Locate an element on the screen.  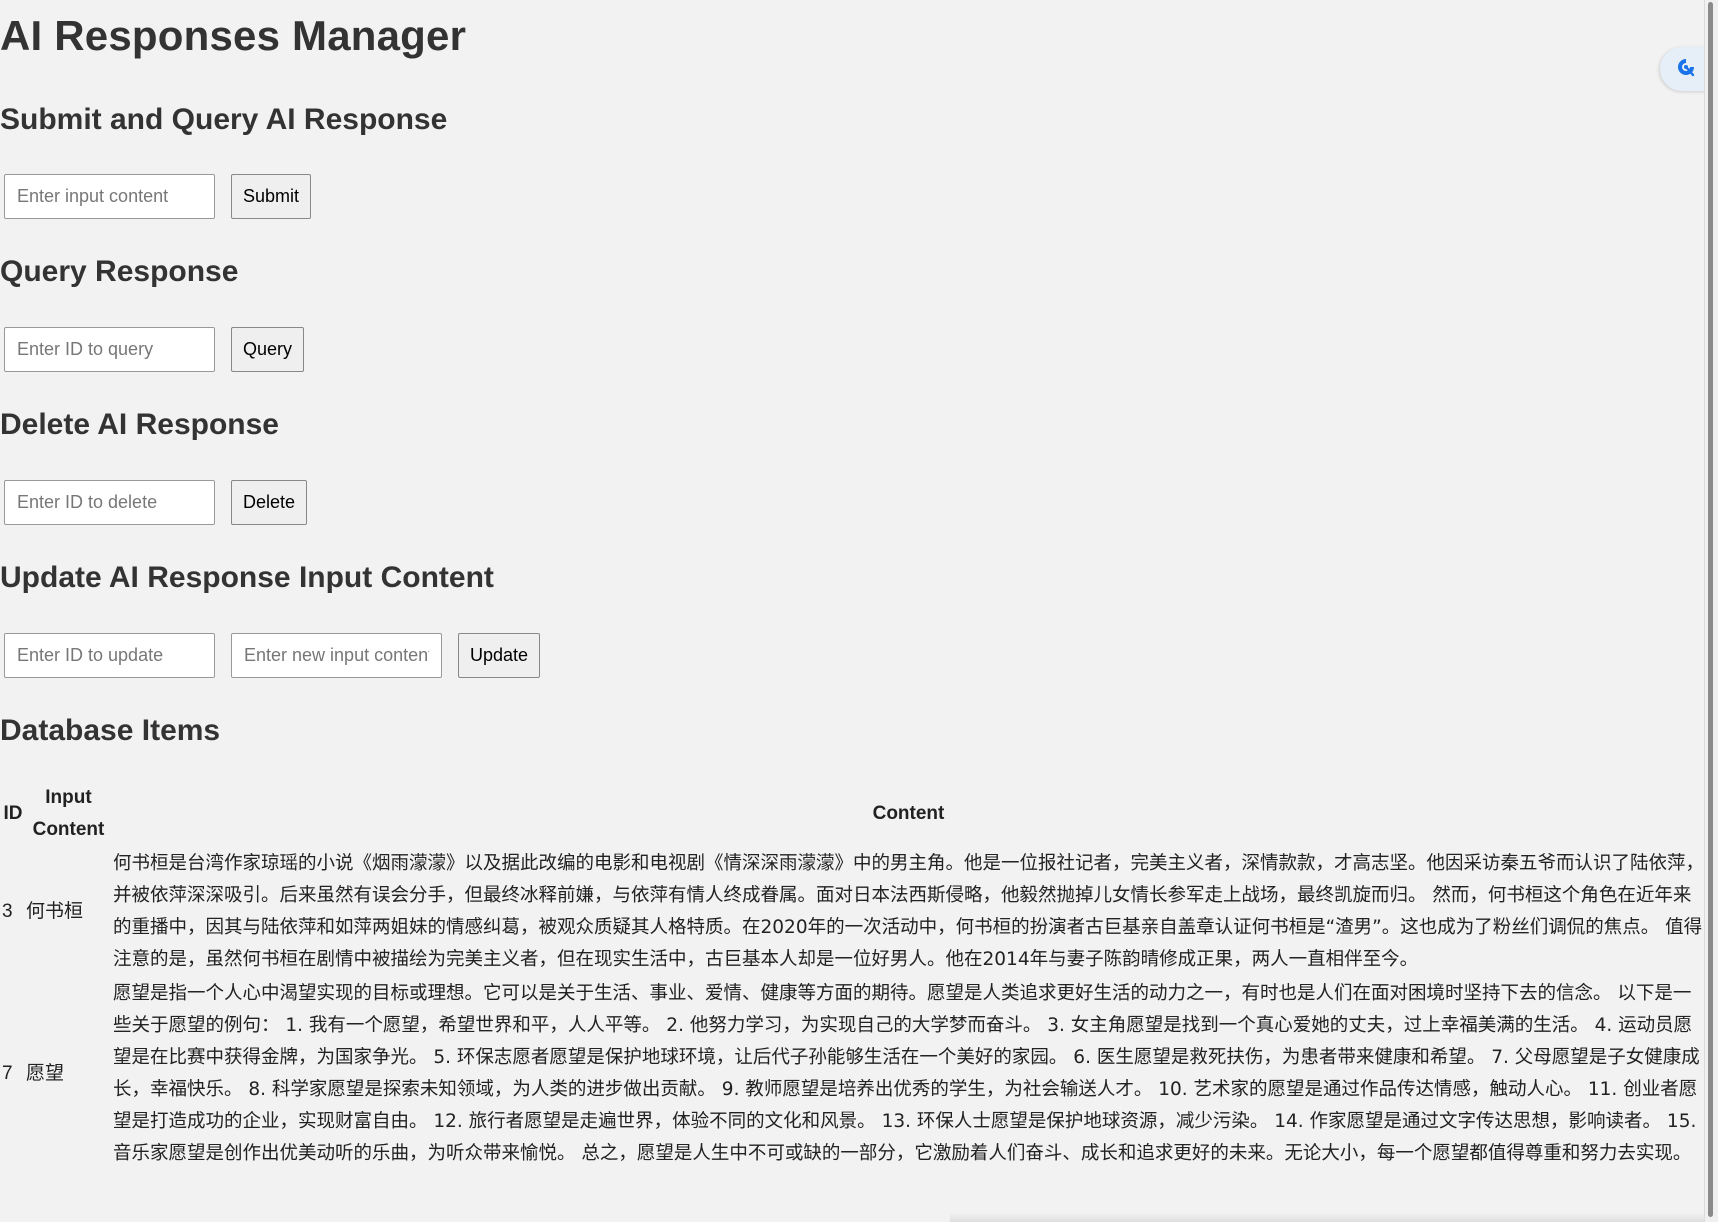
row-input-content: 何书桓 is located at coordinates (55, 911).